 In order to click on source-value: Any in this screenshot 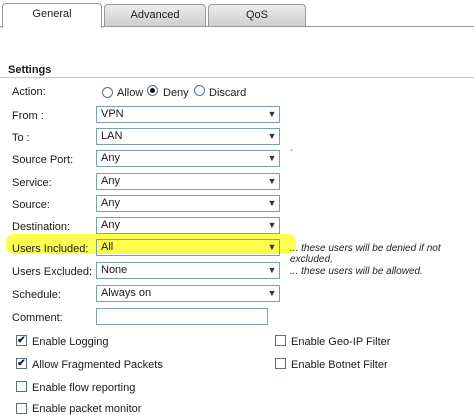, I will do `click(110, 203)`.